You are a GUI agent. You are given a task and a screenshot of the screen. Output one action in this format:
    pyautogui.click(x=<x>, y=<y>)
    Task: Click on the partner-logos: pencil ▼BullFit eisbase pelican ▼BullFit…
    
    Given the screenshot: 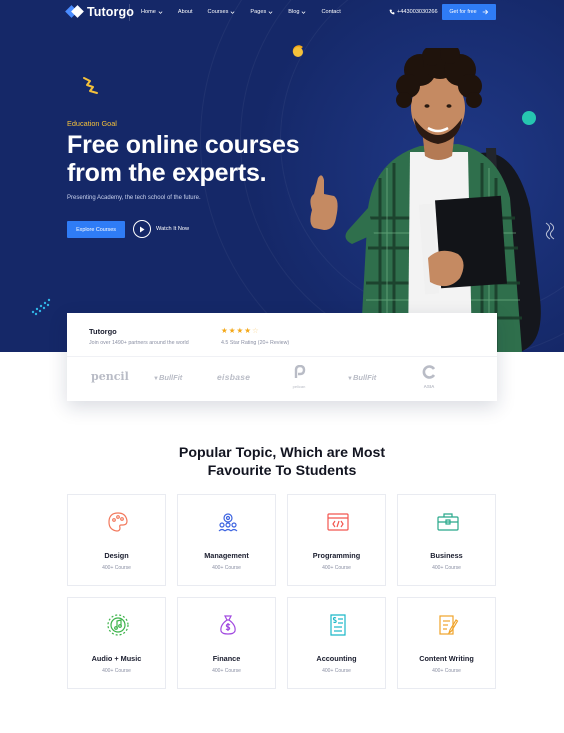 What is the action you would take?
    pyautogui.click(x=284, y=377)
    